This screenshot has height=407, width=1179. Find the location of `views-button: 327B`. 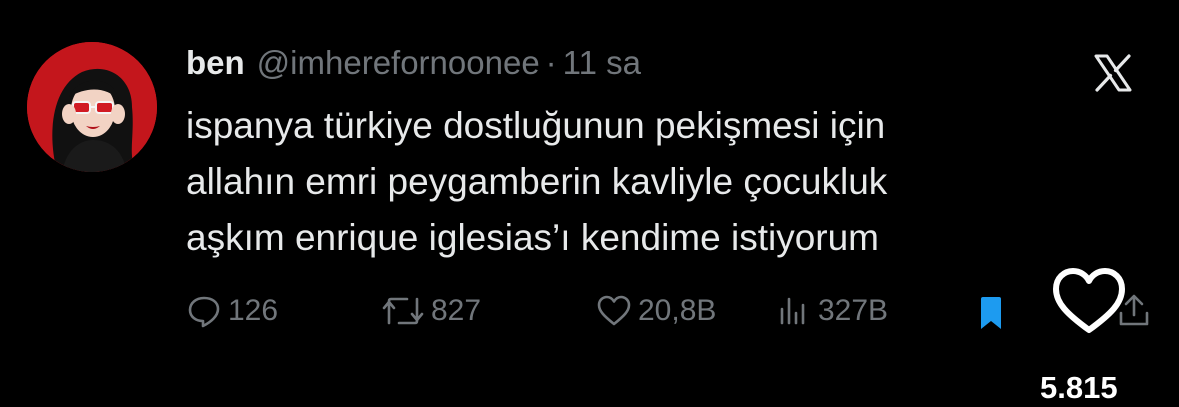

views-button: 327B is located at coordinates (832, 311).